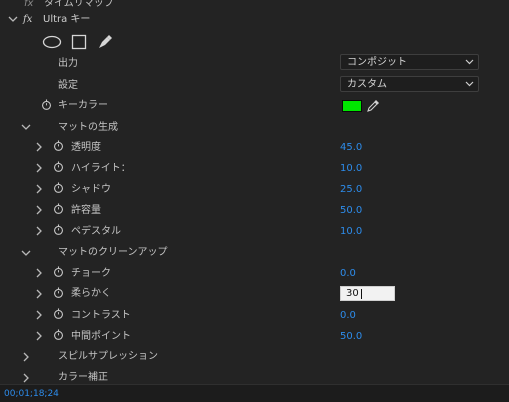 The image size is (509, 402). Describe the element at coordinates (254, 377) in the screenshot. I see `color-correction-group: カラー補正` at that location.